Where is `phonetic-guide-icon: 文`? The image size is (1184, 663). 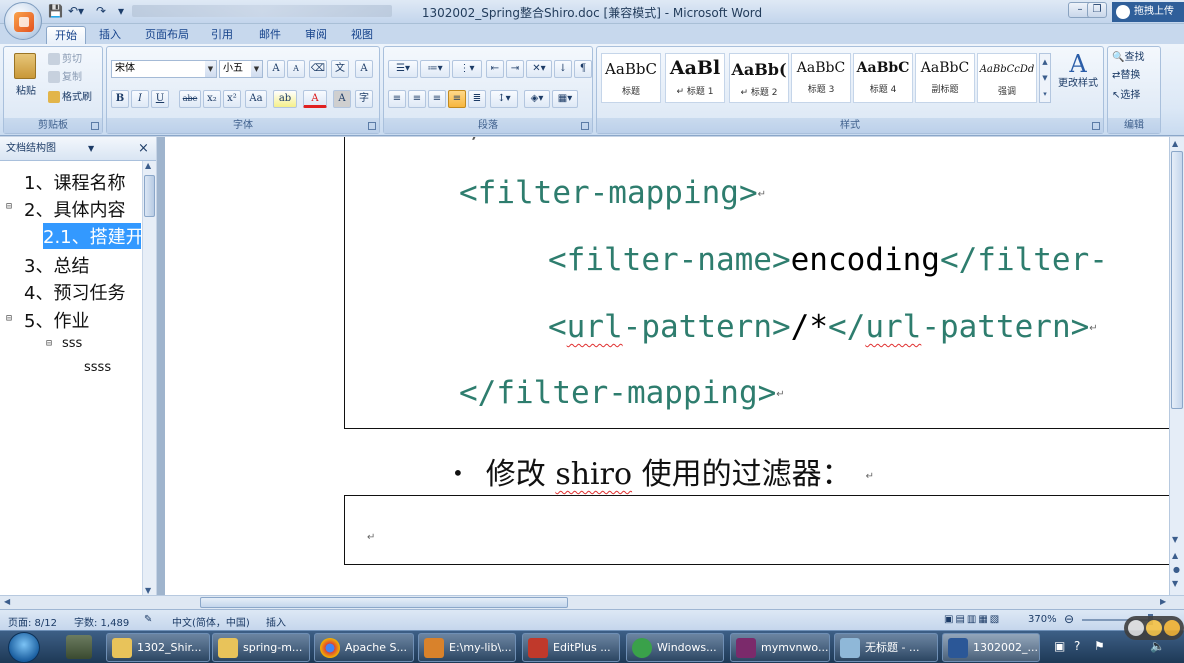 phonetic-guide-icon: 文 is located at coordinates (340, 69).